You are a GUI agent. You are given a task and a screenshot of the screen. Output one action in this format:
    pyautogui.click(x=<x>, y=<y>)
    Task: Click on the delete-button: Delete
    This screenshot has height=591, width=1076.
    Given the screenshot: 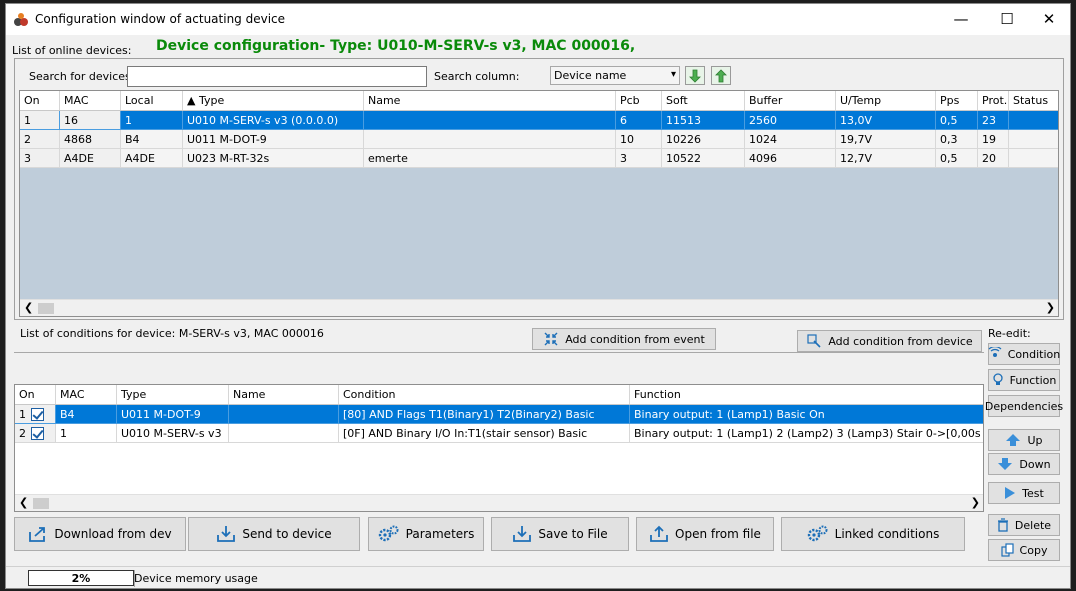 What is the action you would take?
    pyautogui.click(x=1024, y=525)
    